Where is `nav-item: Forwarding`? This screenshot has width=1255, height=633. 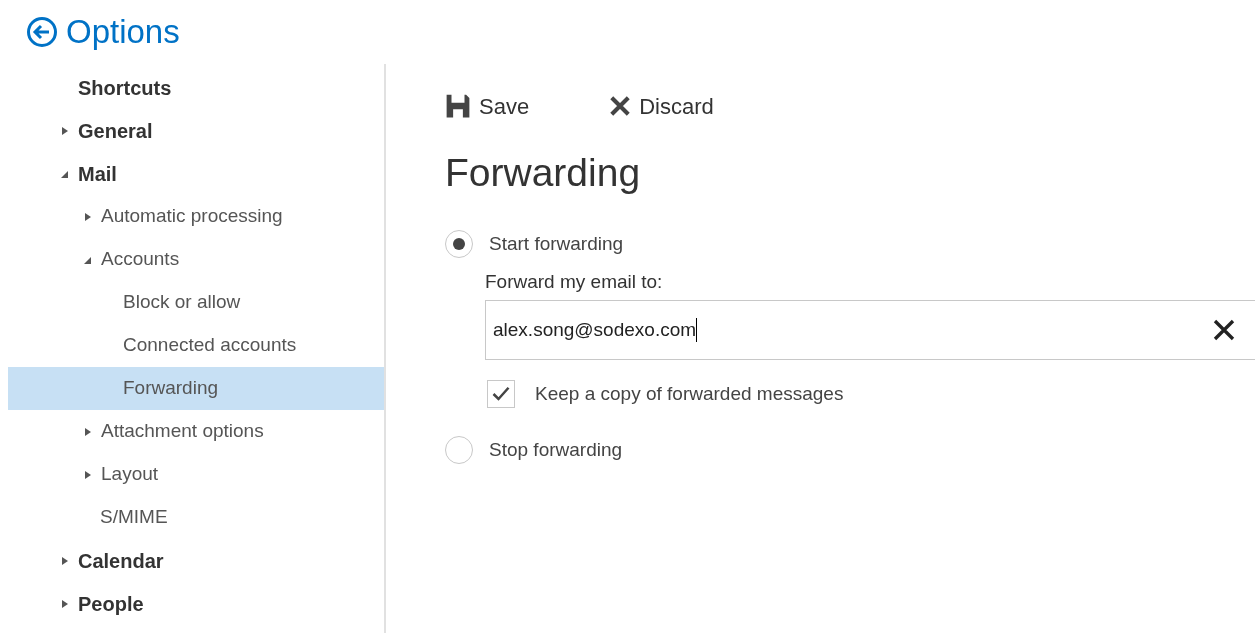 nav-item: Forwarding is located at coordinates (196, 388).